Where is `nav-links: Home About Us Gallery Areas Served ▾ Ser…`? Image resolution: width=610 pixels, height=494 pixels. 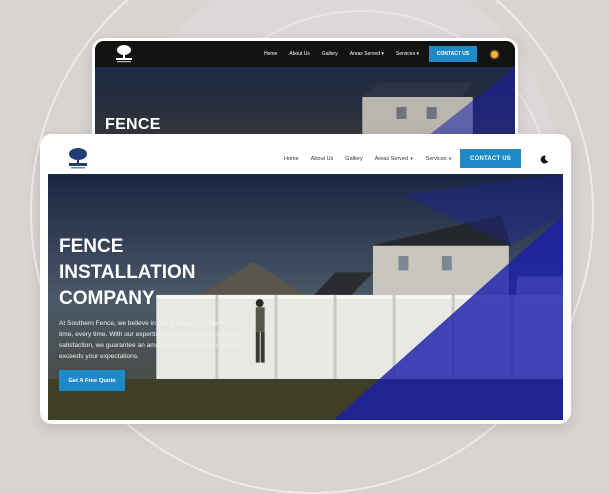 nav-links: Home About Us Gallery Areas Served ▾ Ser… is located at coordinates (341, 54).